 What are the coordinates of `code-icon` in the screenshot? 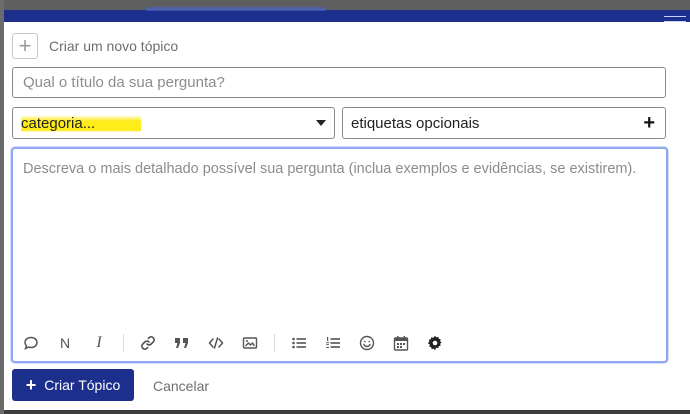 It's located at (216, 343).